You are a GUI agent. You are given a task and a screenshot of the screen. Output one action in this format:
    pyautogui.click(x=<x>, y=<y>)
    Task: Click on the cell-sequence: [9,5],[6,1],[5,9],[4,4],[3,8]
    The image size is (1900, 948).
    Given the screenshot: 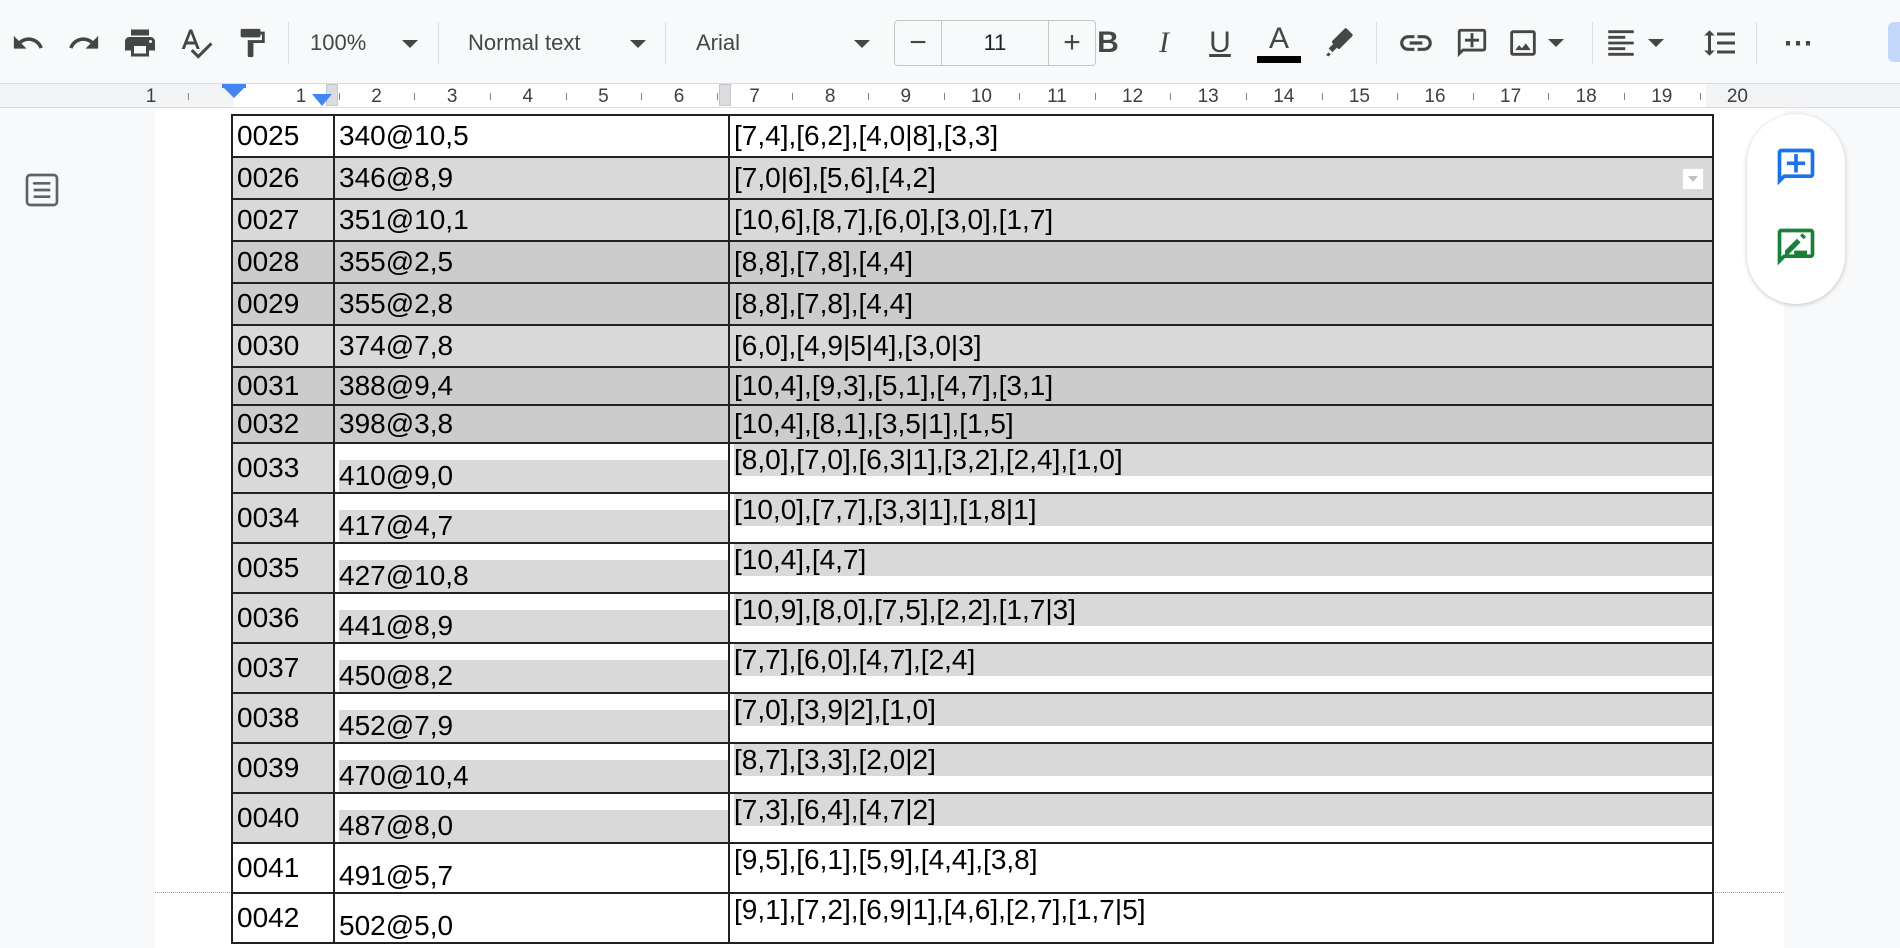 What is the action you would take?
    pyautogui.click(x=1221, y=868)
    